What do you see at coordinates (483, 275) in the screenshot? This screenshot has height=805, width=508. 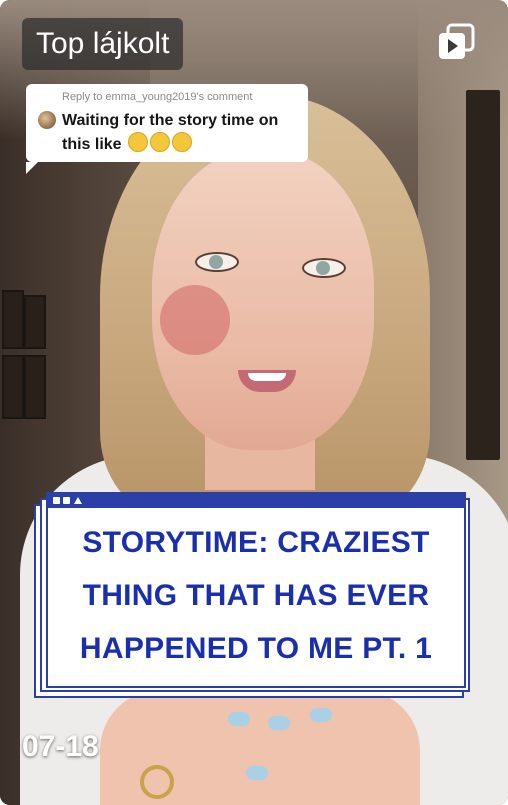 I see `background-door` at bounding box center [483, 275].